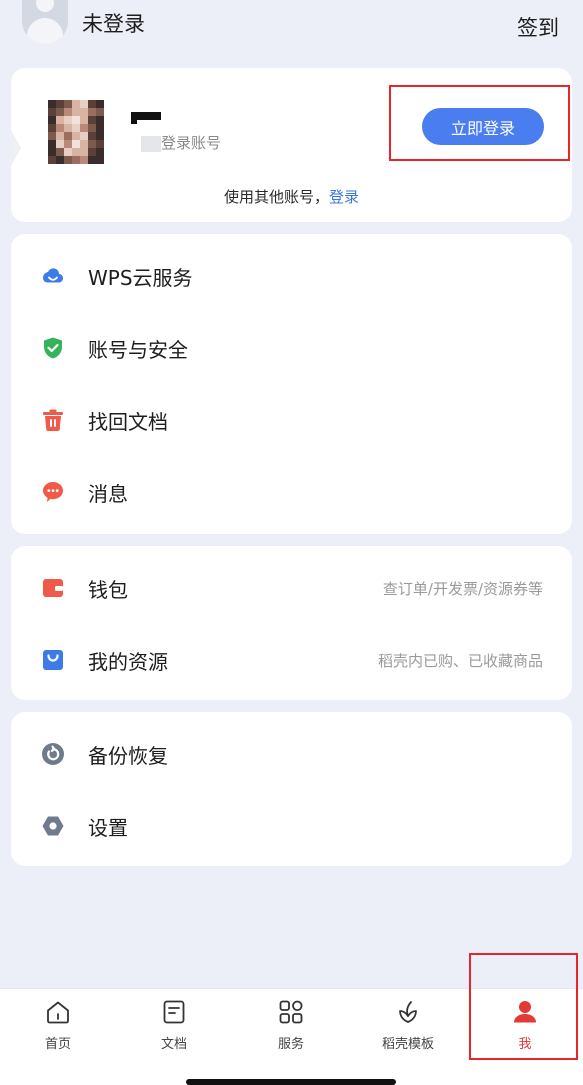 The height and width of the screenshot is (1085, 583). I want to click on home-icon, so click(58, 1012).